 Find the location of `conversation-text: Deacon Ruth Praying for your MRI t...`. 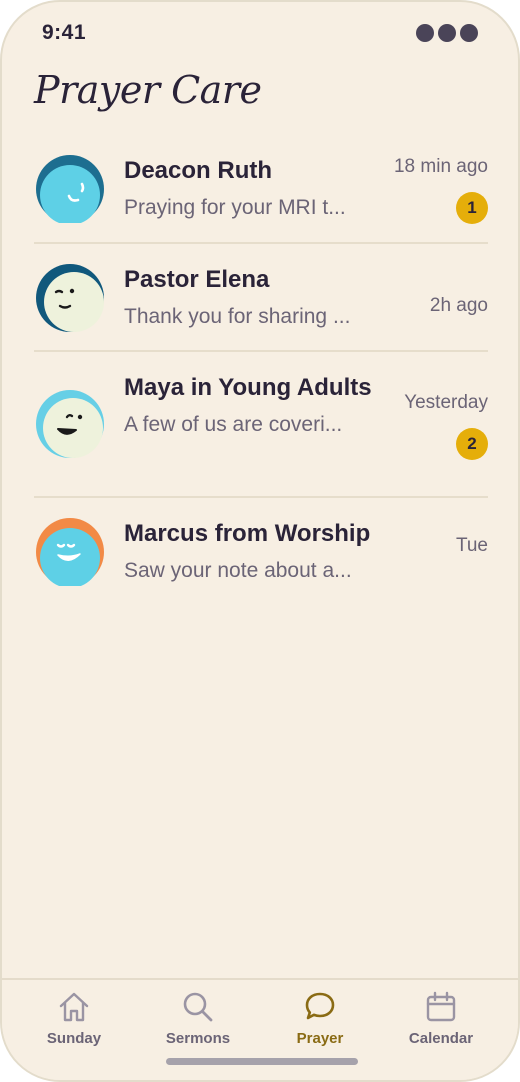

conversation-text: Deacon Ruth Praying for your MRI t... is located at coordinates (252, 189).